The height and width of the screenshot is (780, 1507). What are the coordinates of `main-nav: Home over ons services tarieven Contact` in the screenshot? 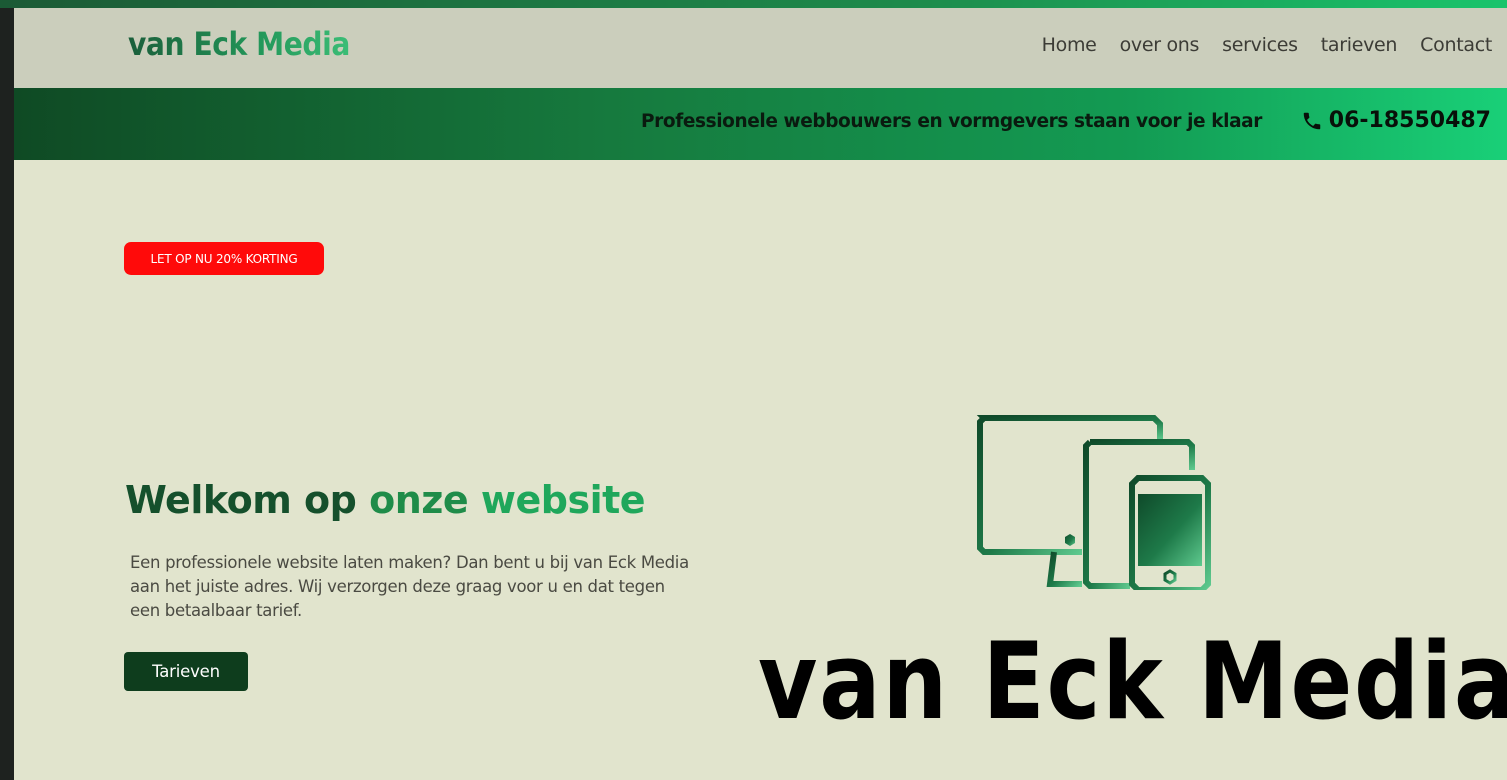 It's located at (1267, 45).